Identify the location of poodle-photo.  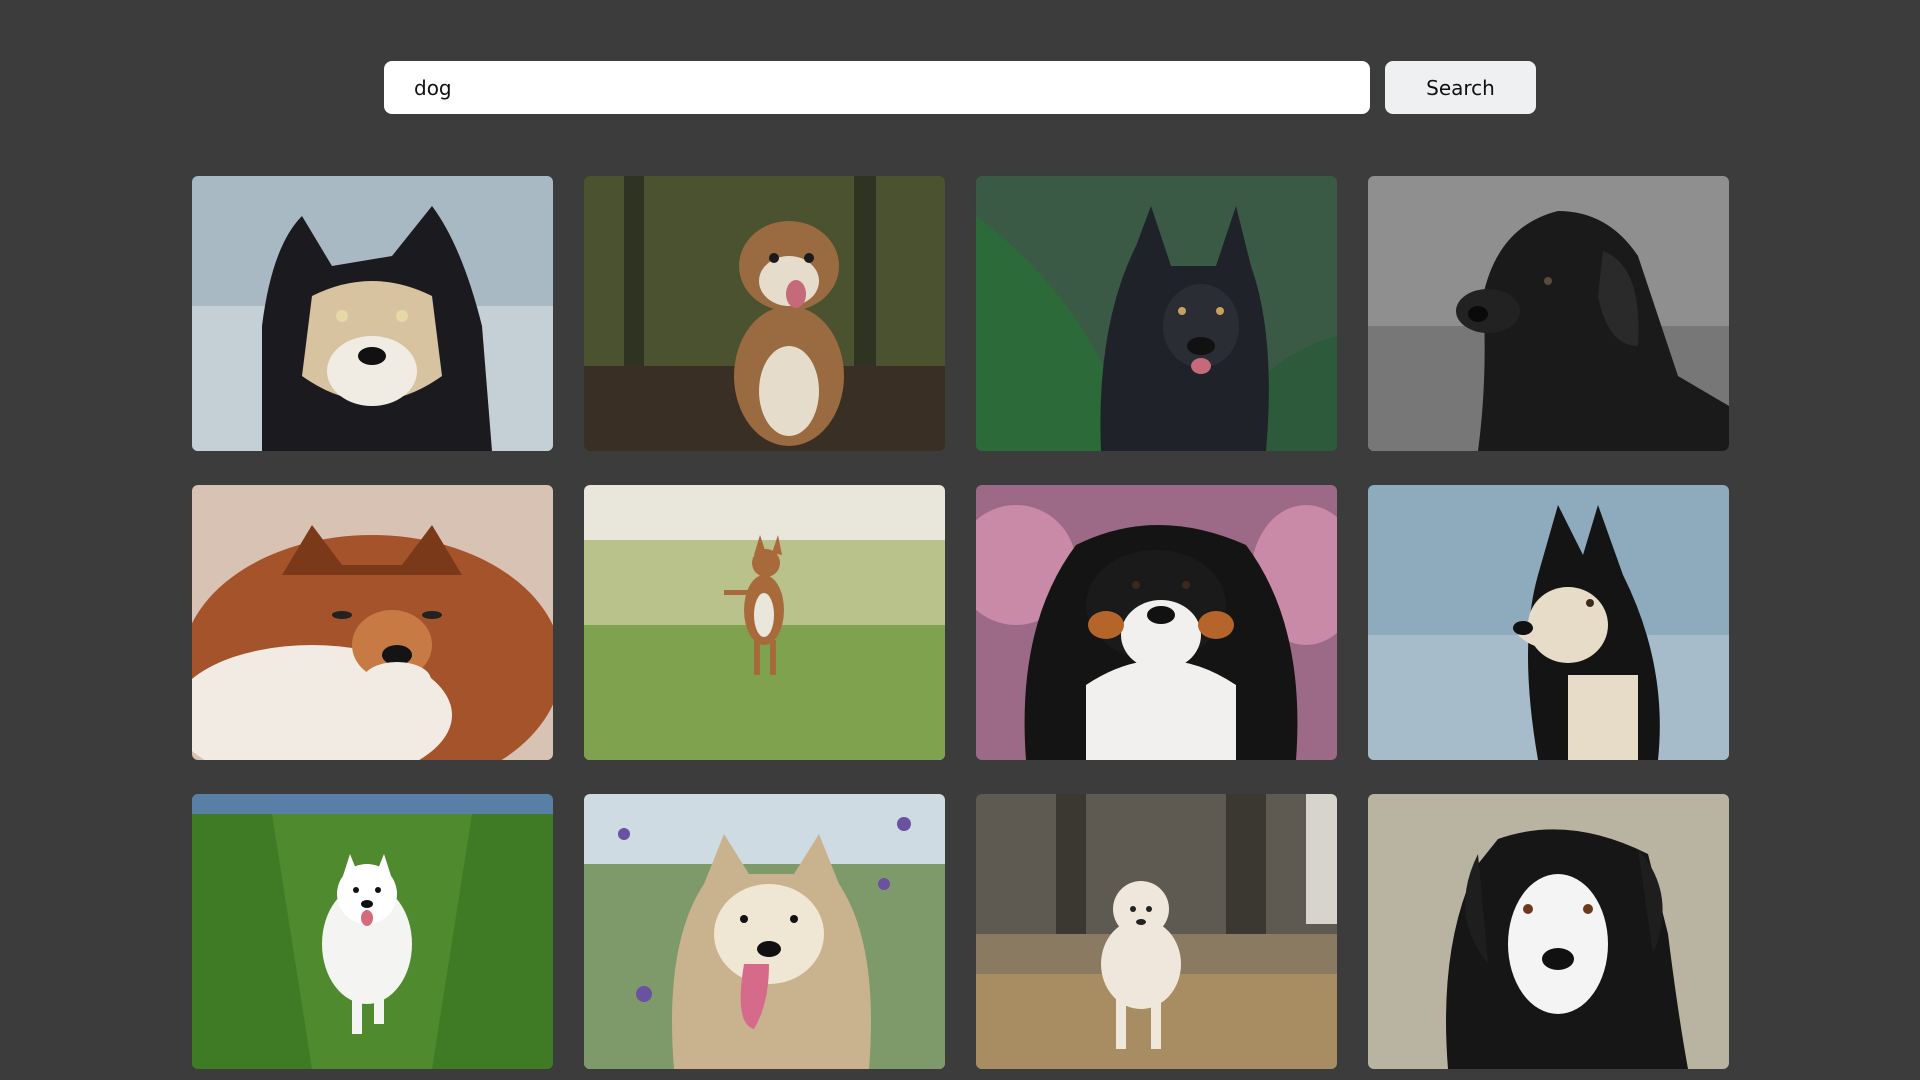
(1156, 931).